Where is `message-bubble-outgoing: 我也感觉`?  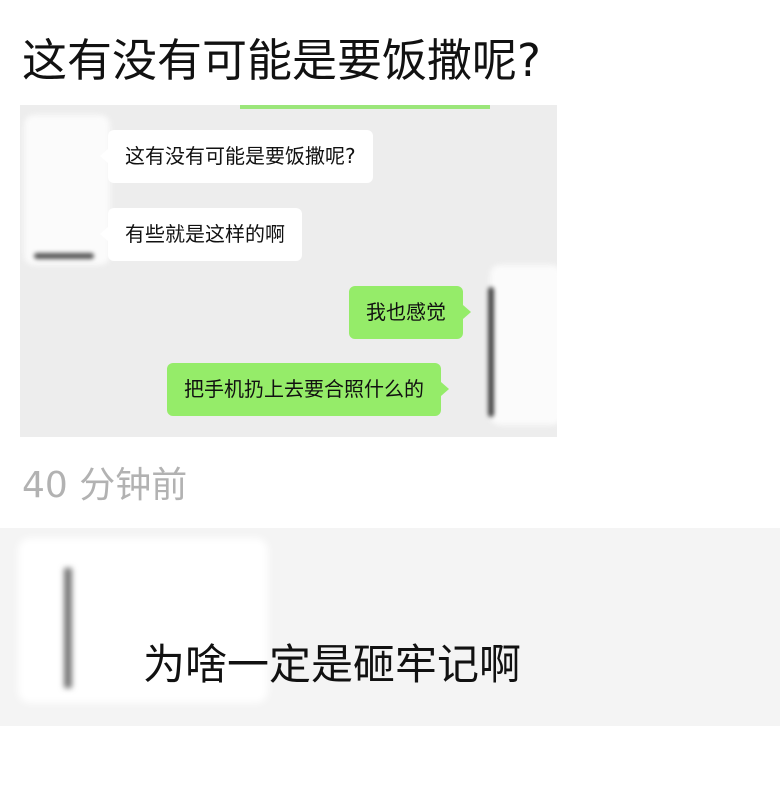 message-bubble-outgoing: 我也感觉 is located at coordinates (410, 312).